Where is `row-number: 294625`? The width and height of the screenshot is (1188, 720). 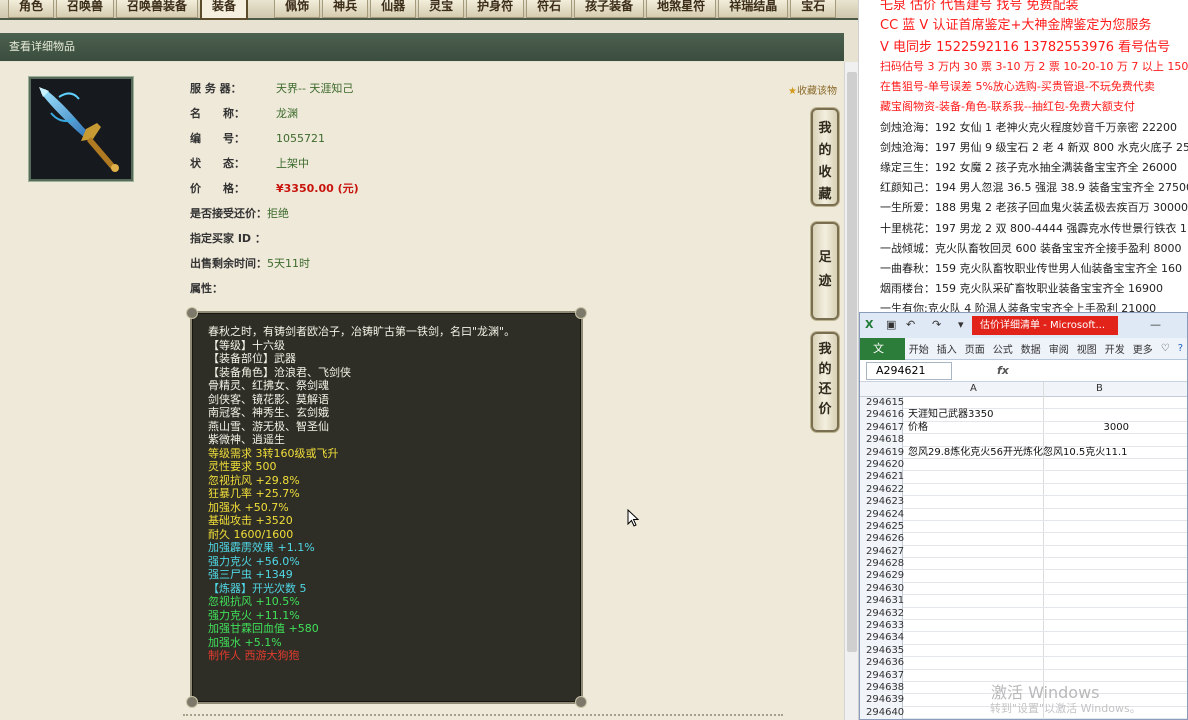
row-number: 294625 is located at coordinates (882, 527).